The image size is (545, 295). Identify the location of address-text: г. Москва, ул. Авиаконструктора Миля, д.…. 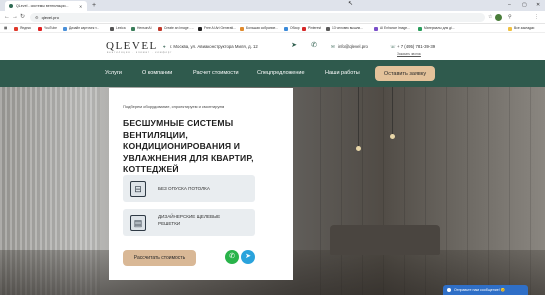
(214, 46).